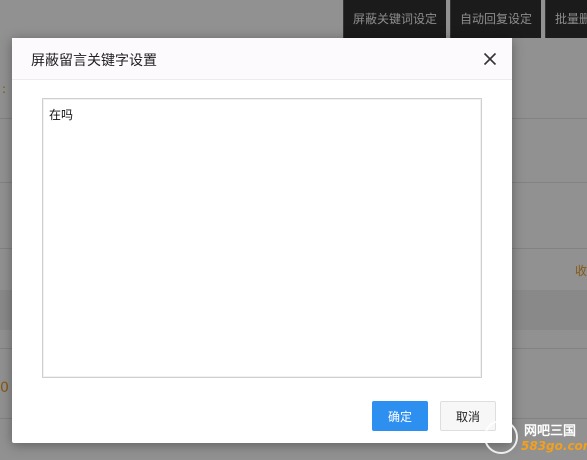  Describe the element at coordinates (400, 416) in the screenshot. I see `confirm-button: 确定` at that location.